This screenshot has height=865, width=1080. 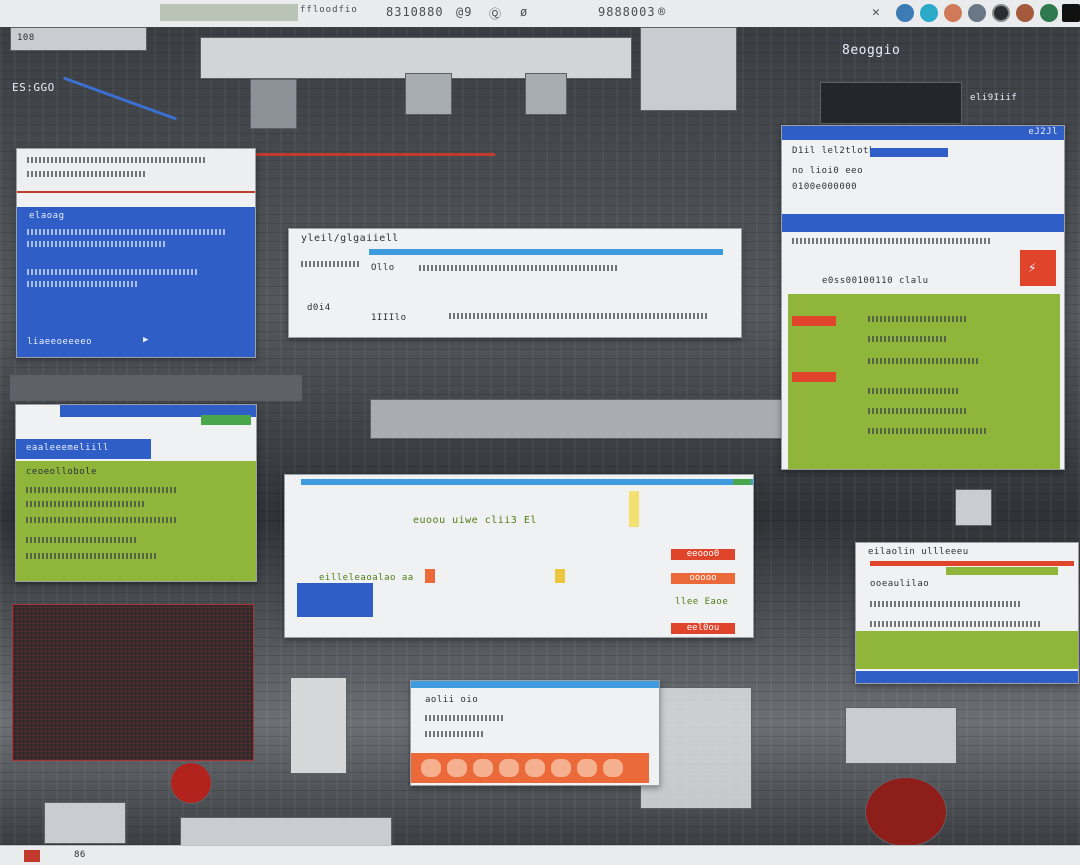 I want to click on window-row: ooeaulilao, so click(x=900, y=584).